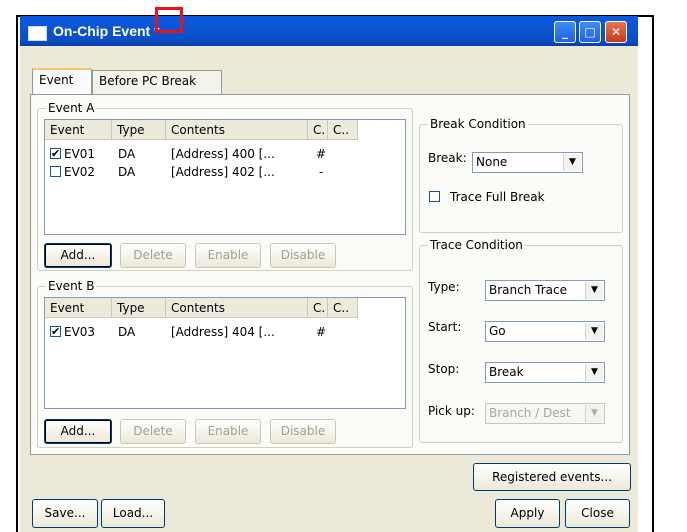  Describe the element at coordinates (434, 196) in the screenshot. I see `trace-full-break-checkbox` at that location.